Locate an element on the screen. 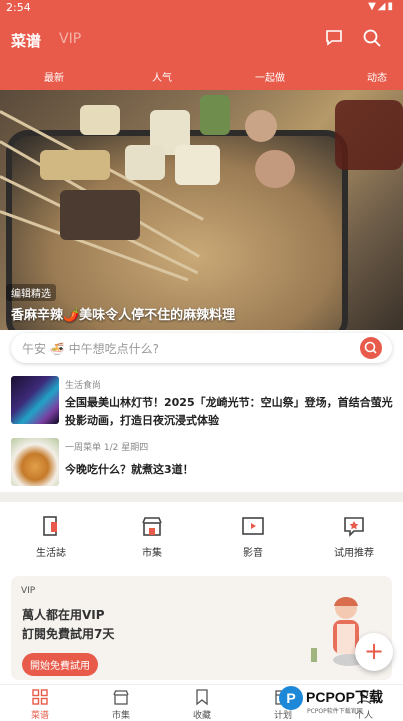 The width and height of the screenshot is (403, 721). category-tabs: 最新 人气 一起做 动态 is located at coordinates (201, 76).